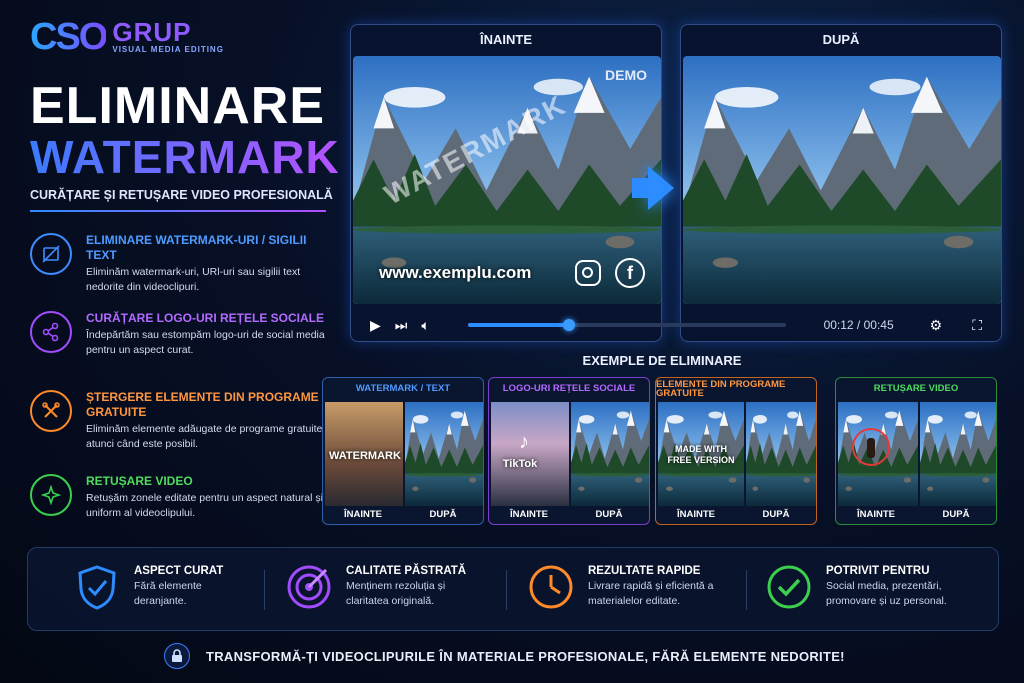 This screenshot has height=683, width=1024. Describe the element at coordinates (51, 411) in the screenshot. I see `tools-icon` at that location.